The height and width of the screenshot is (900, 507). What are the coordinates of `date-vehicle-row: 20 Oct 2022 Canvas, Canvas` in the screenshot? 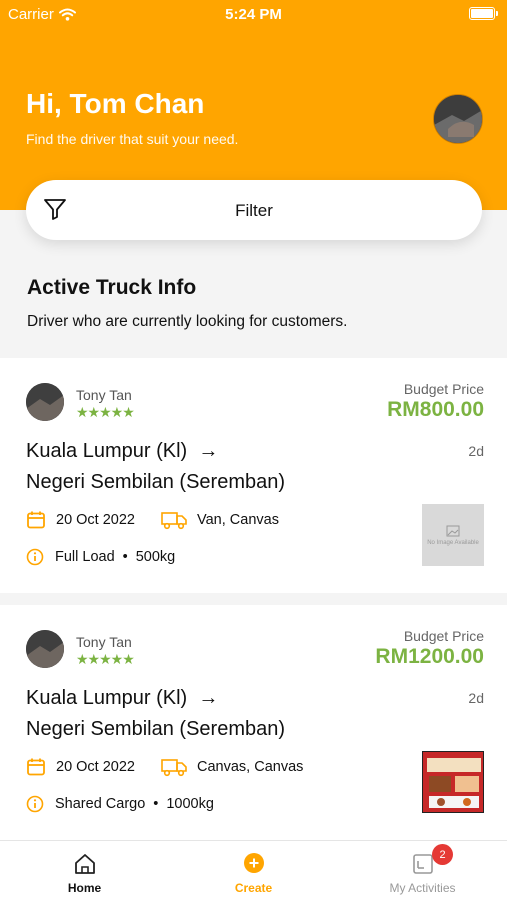 It's located at (164, 767).